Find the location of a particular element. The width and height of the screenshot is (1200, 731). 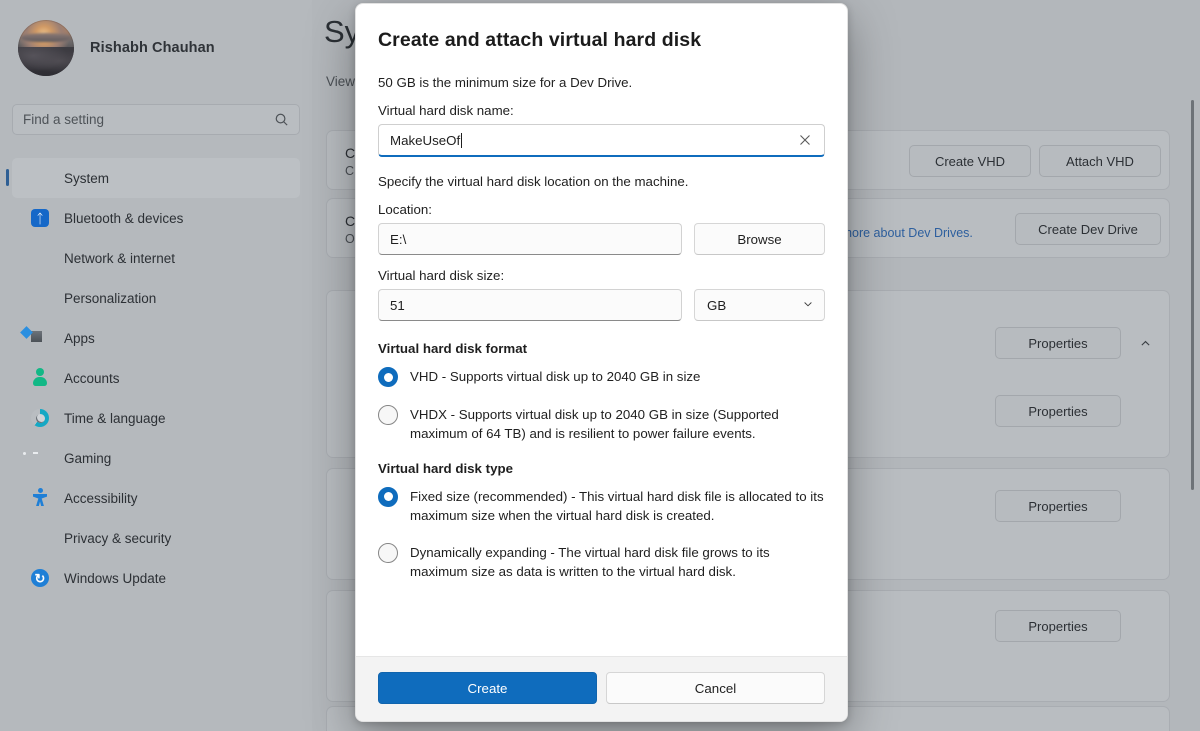

sidebar-item-label: Time & language is located at coordinates (115, 418).